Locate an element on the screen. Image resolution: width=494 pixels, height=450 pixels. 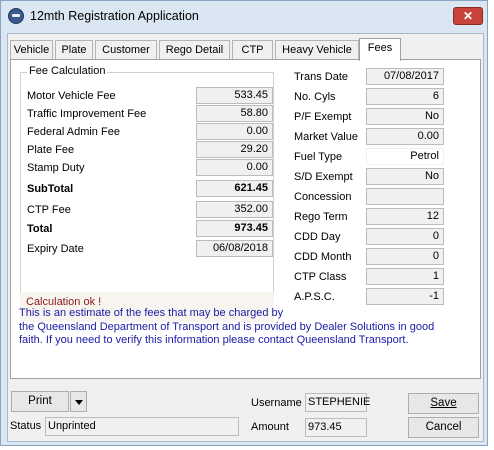
tab-heavy-vehicle: Heavy Vehicle is located at coordinates (317, 50).